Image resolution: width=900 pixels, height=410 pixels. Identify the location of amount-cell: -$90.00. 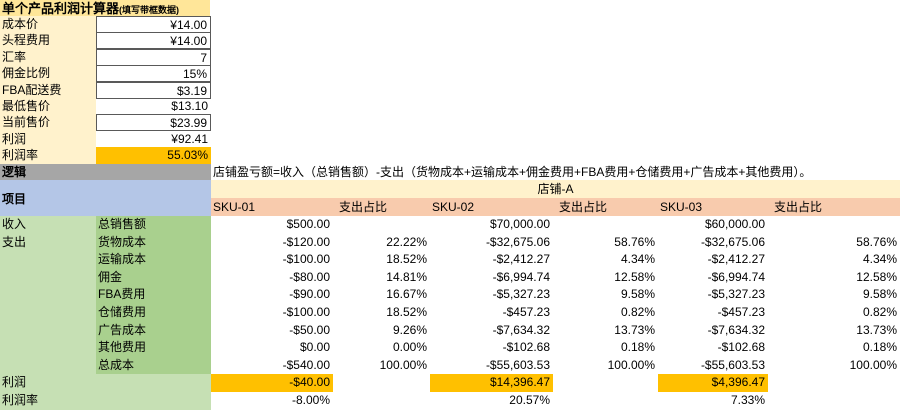
(272, 295).